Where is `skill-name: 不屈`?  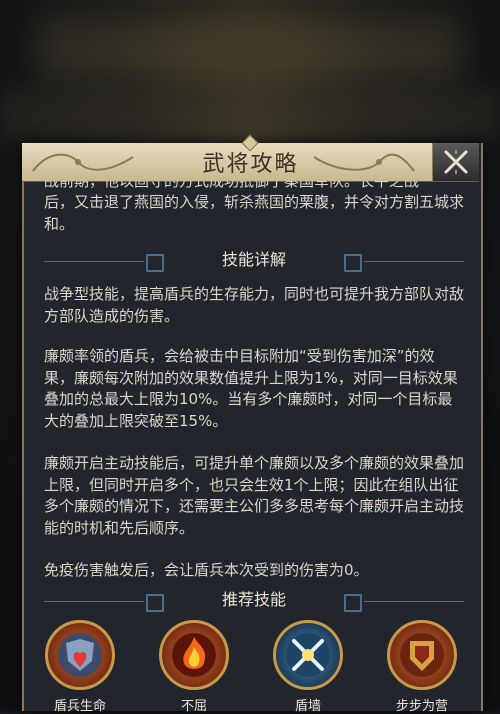 skill-name: 不屈 is located at coordinates (193, 706).